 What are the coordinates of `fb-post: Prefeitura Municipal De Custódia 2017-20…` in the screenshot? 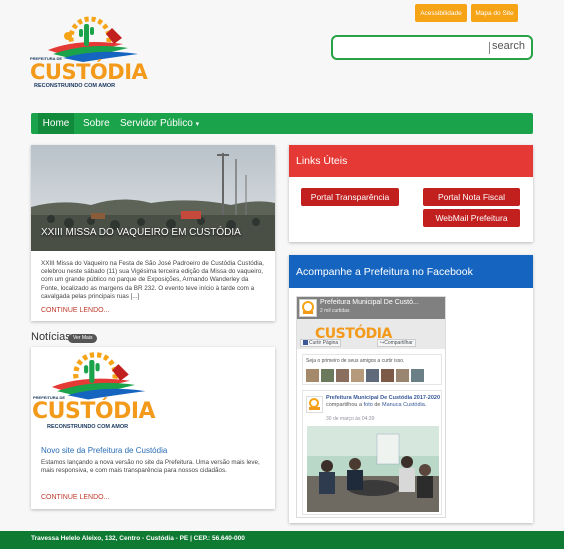 It's located at (372, 452).